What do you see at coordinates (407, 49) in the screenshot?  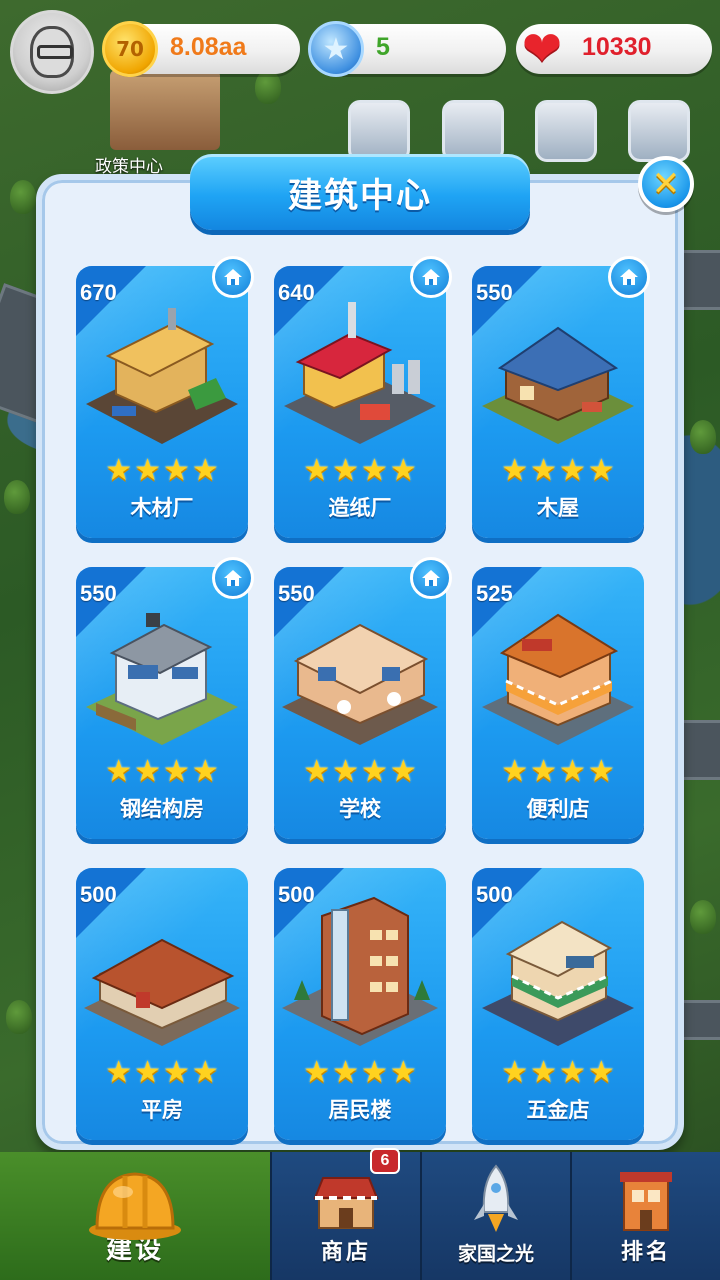 I see `star-resource: ★ 5` at bounding box center [407, 49].